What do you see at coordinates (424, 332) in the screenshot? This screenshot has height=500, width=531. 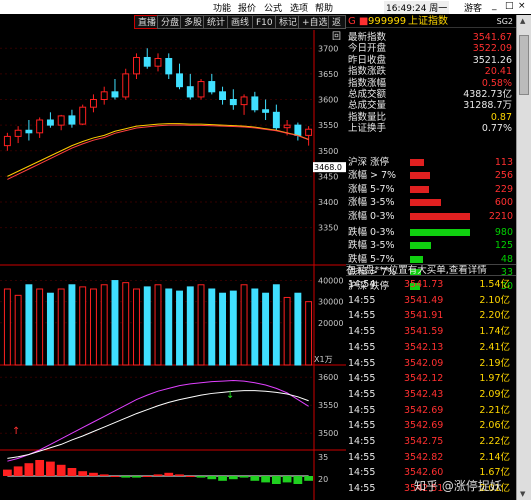 I see `tick-price: 3541.59` at bounding box center [424, 332].